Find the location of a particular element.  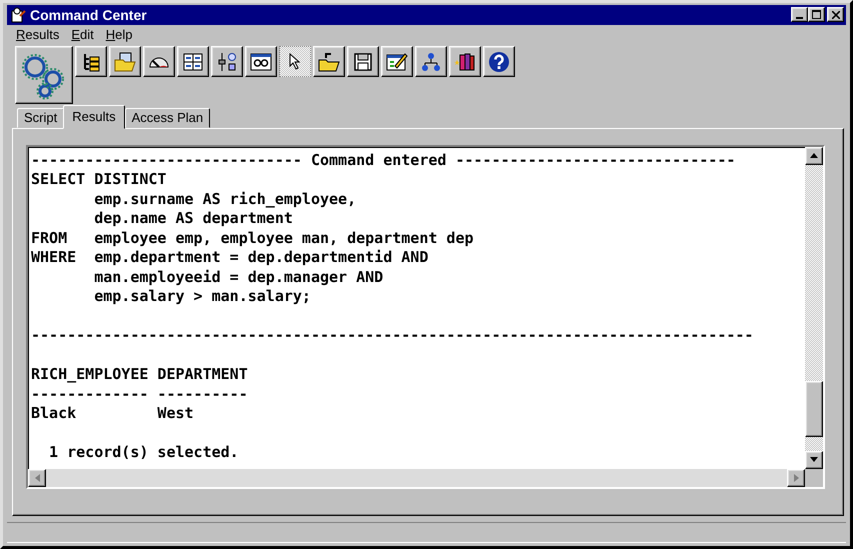

help-icon is located at coordinates (499, 61).